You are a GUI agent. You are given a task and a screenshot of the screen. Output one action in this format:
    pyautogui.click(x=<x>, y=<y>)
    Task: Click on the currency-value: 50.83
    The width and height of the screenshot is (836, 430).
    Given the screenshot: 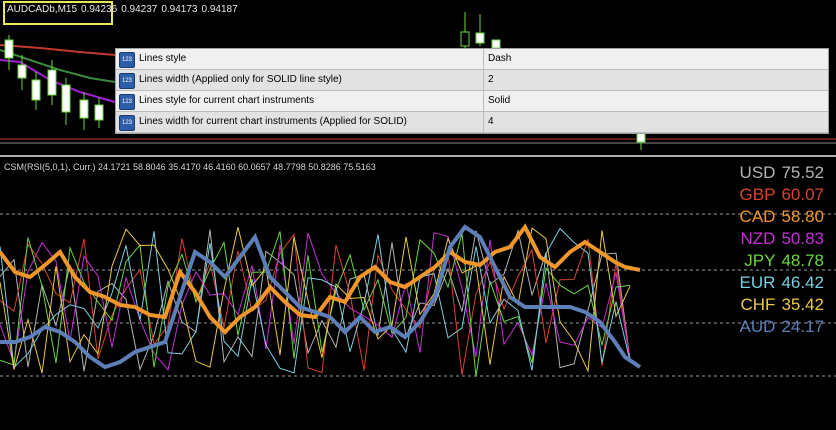 What is the action you would take?
    pyautogui.click(x=802, y=238)
    